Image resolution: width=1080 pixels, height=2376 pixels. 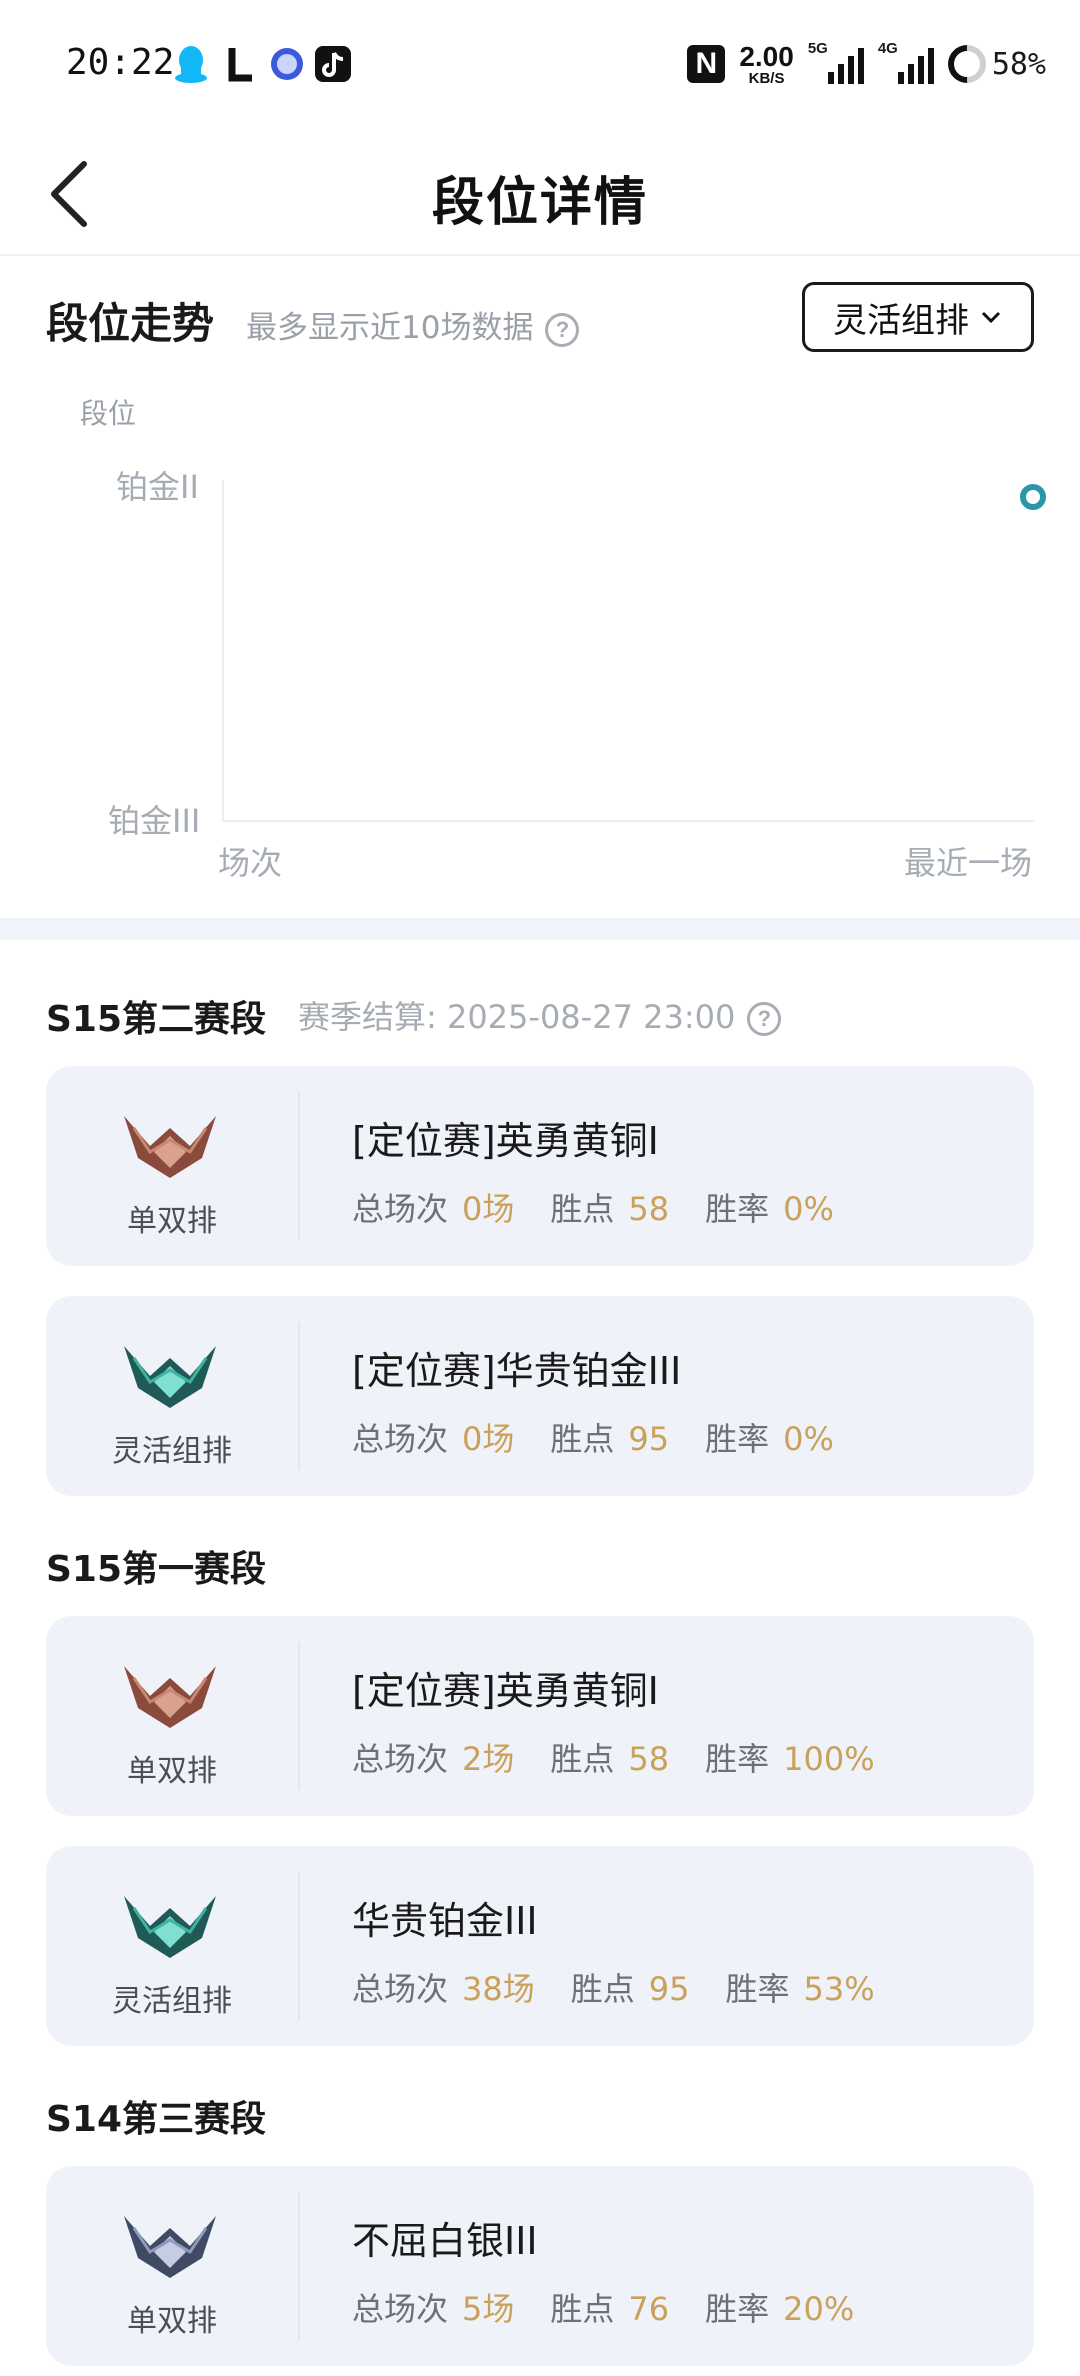 I want to click on season-title: S15第一赛段, so click(x=156, y=1569).